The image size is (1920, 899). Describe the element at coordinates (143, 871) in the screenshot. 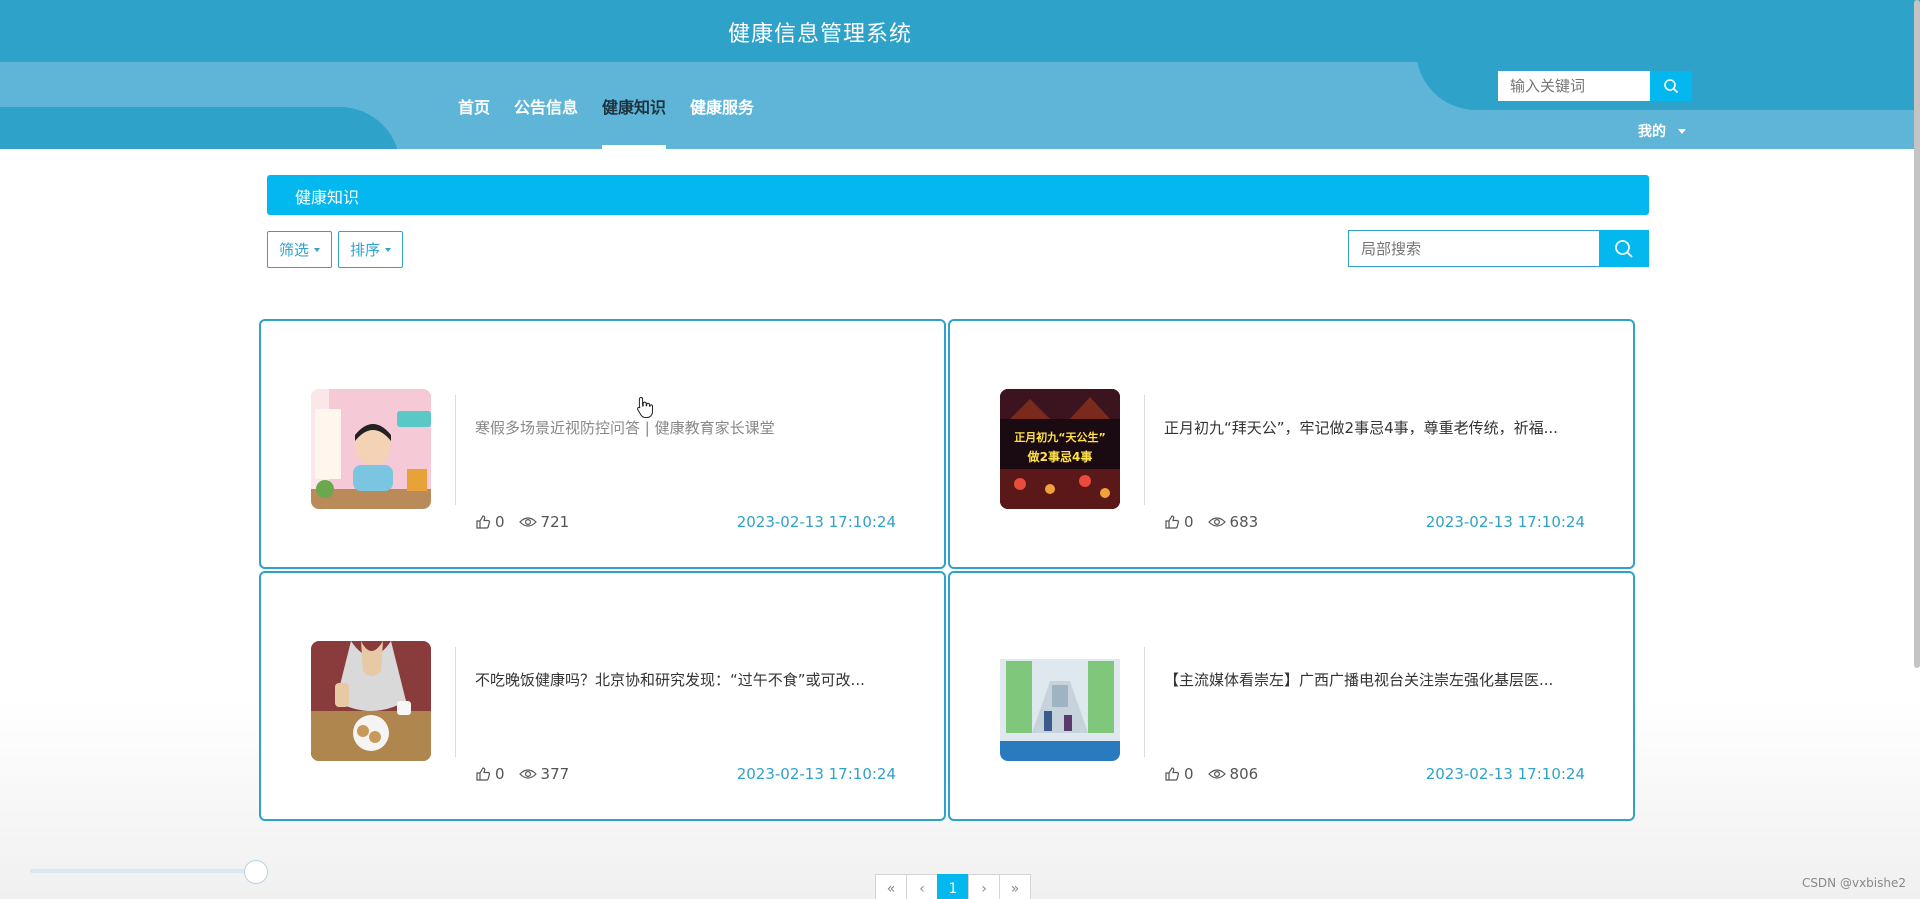

I see `slider-track` at that location.